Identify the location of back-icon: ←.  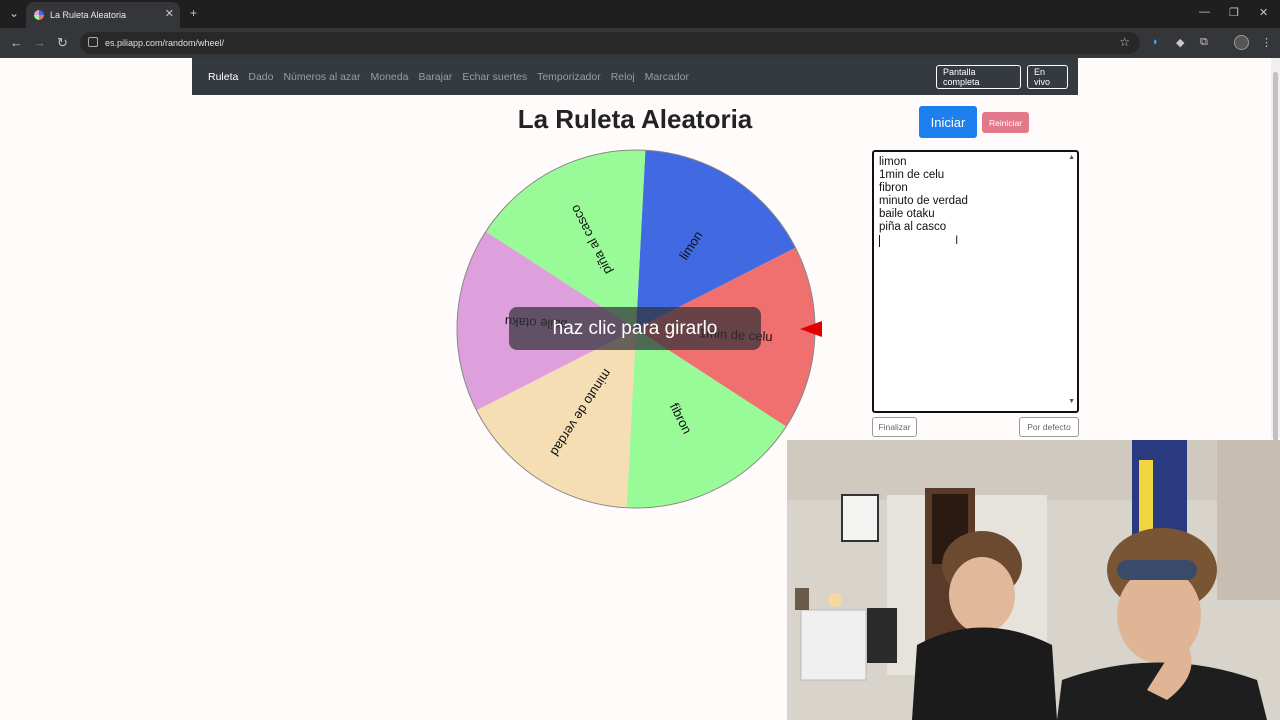
(16, 42).